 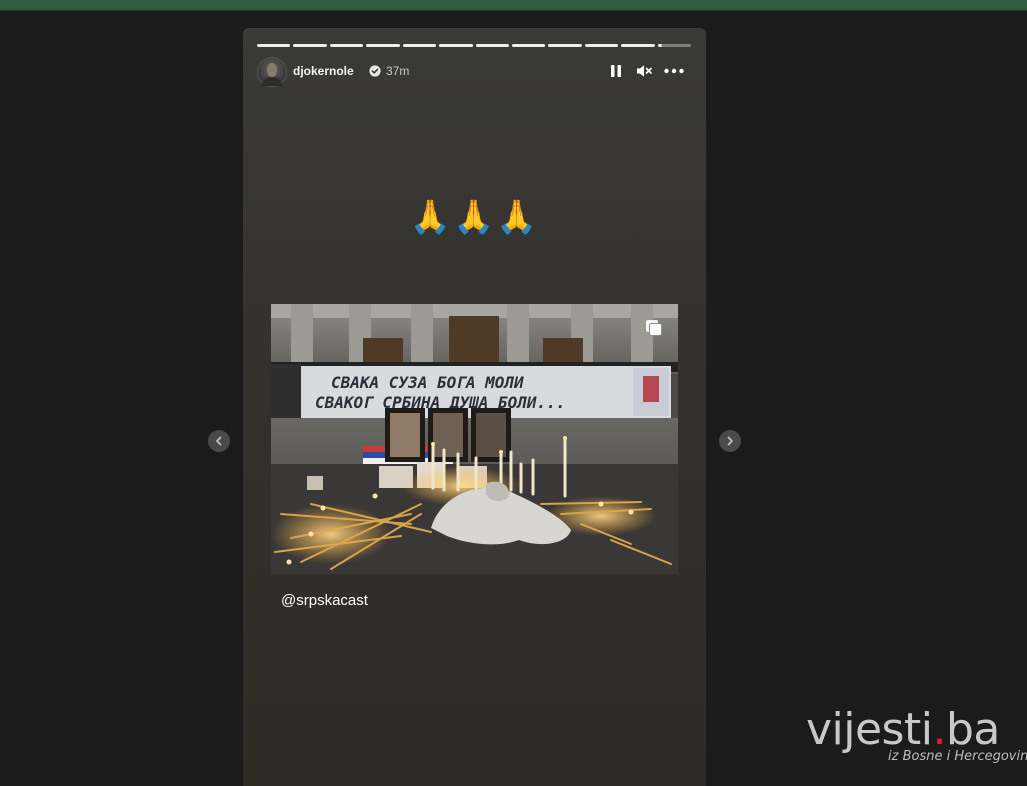 I want to click on more-horizontal-icon, so click(x=674, y=71).